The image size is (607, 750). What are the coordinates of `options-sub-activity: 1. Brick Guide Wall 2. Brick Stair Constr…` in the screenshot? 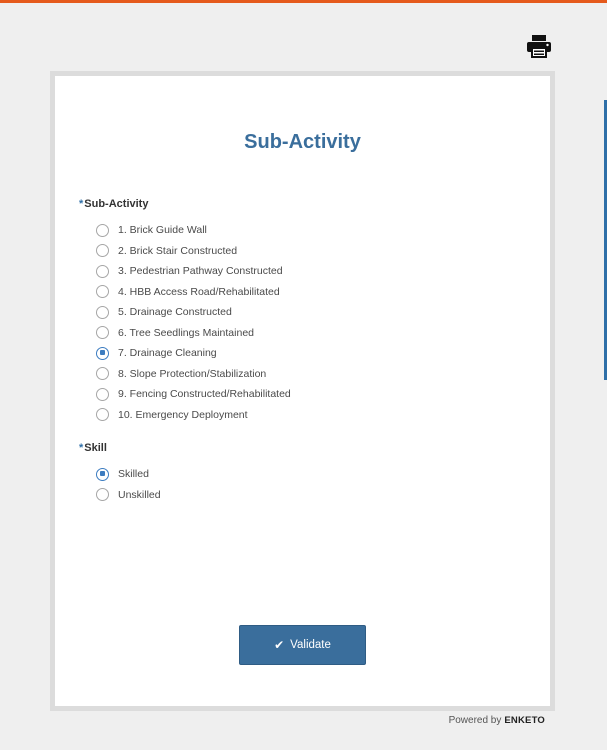 It's located at (193, 322).